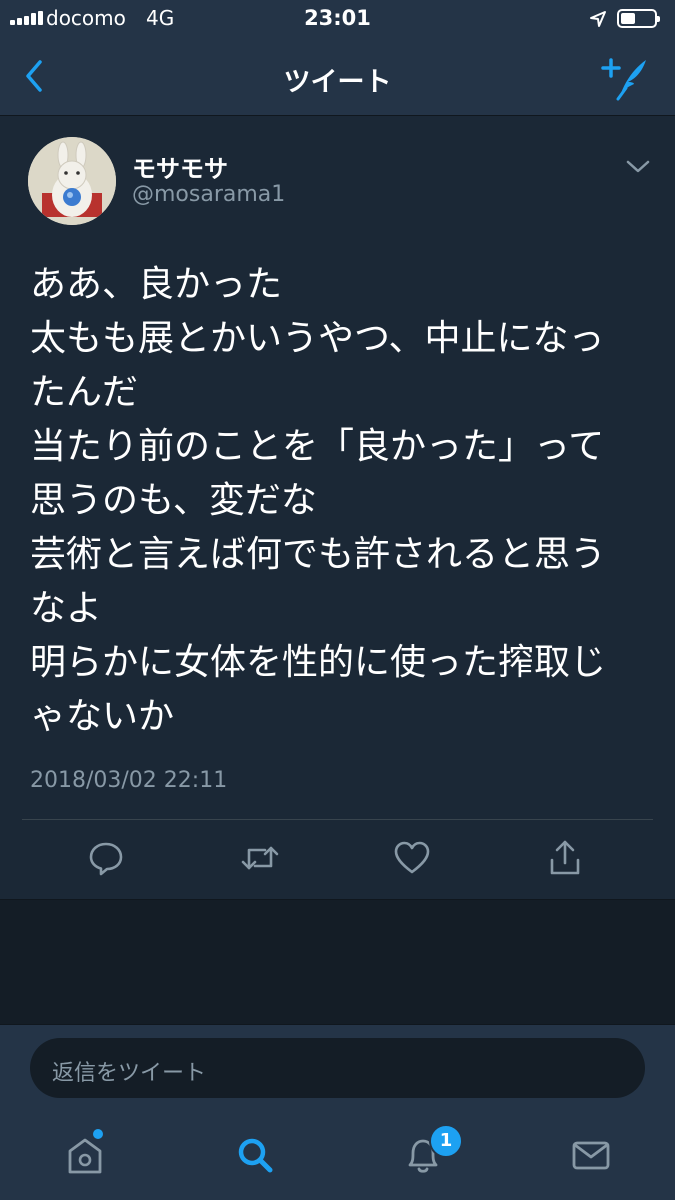 Image resolution: width=675 pixels, height=1200 pixels. Describe the element at coordinates (255, 1155) in the screenshot. I see `search-icon` at that location.